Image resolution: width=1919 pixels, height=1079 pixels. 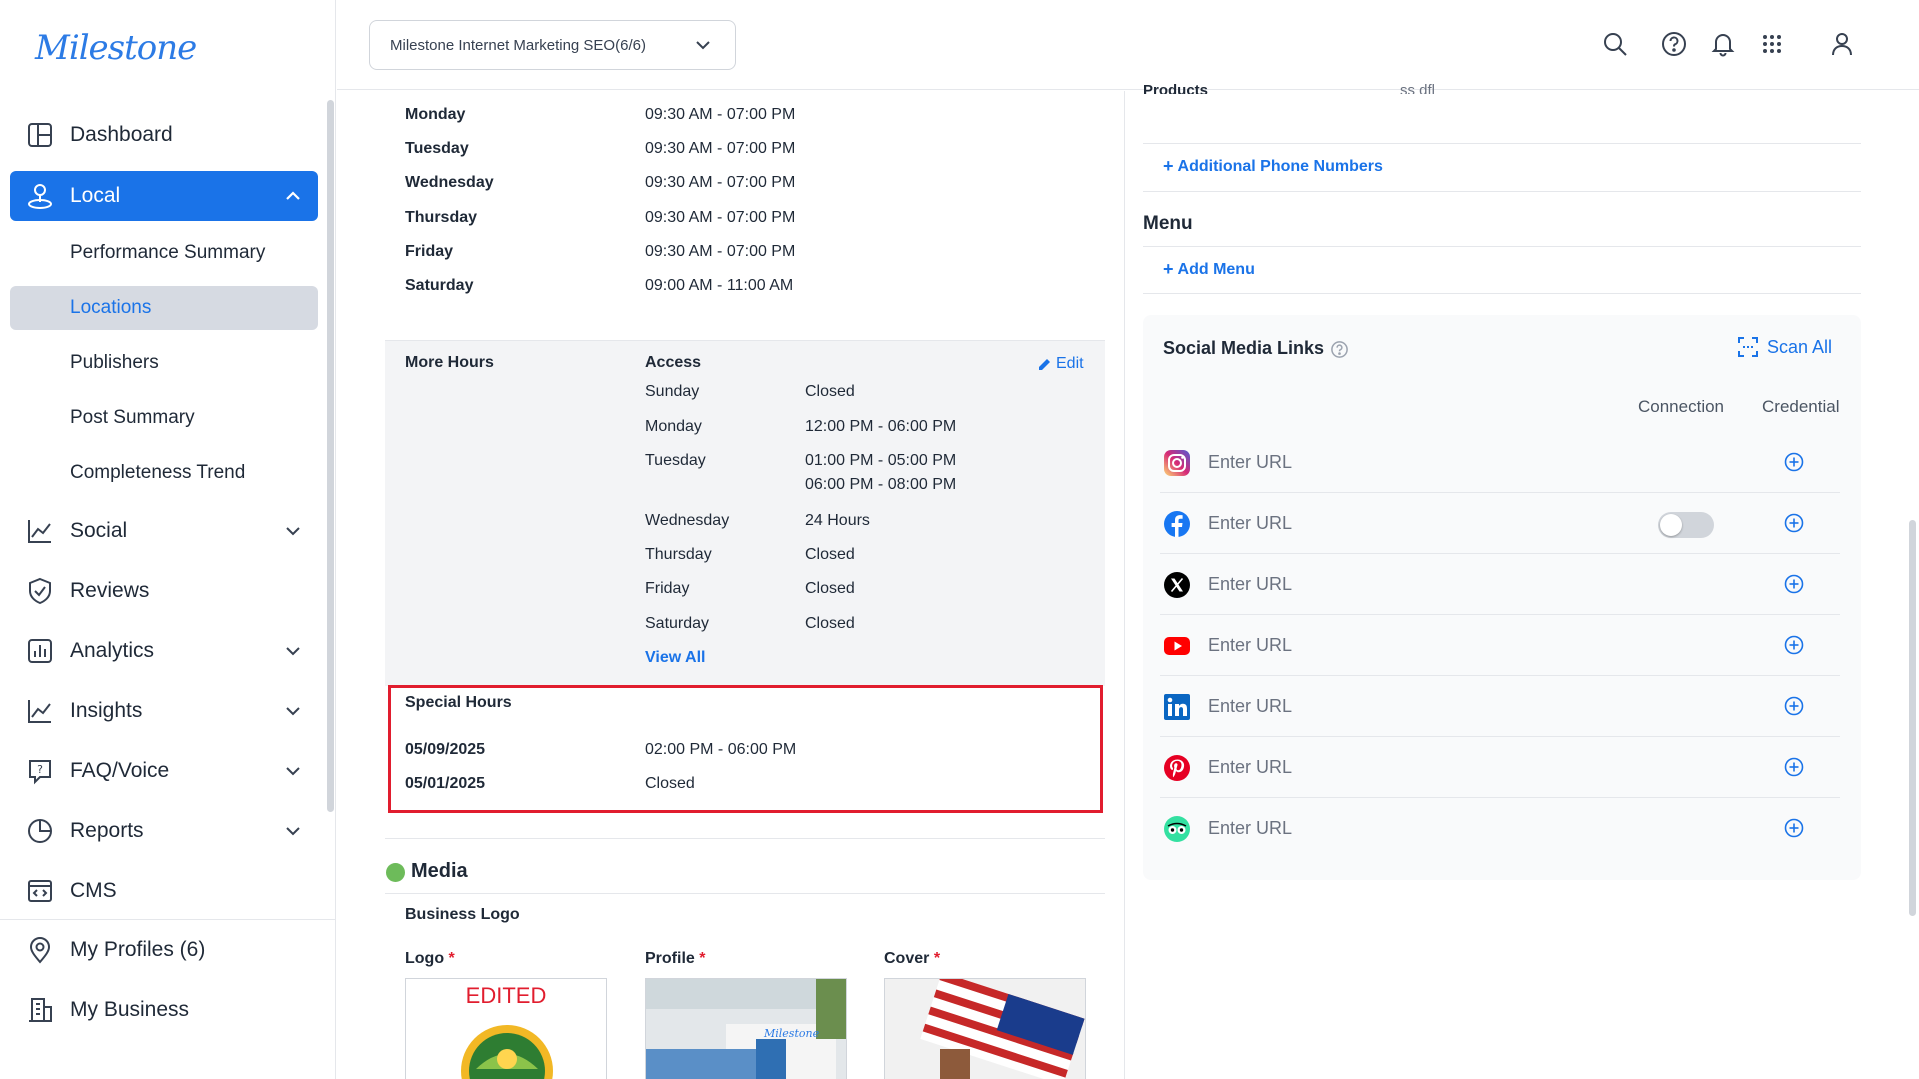 What do you see at coordinates (164, 651) in the screenshot?
I see `sidebar-item-analytics: Analytics` at bounding box center [164, 651].